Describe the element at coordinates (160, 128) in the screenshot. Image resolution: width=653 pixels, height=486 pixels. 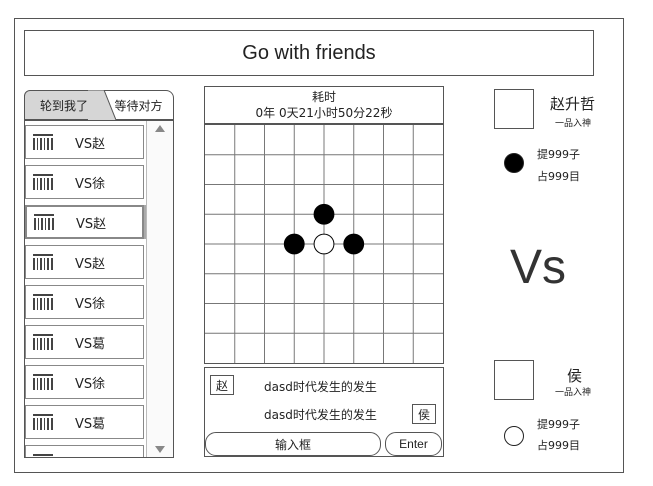
I see `scroll-up-arrow-icon` at that location.